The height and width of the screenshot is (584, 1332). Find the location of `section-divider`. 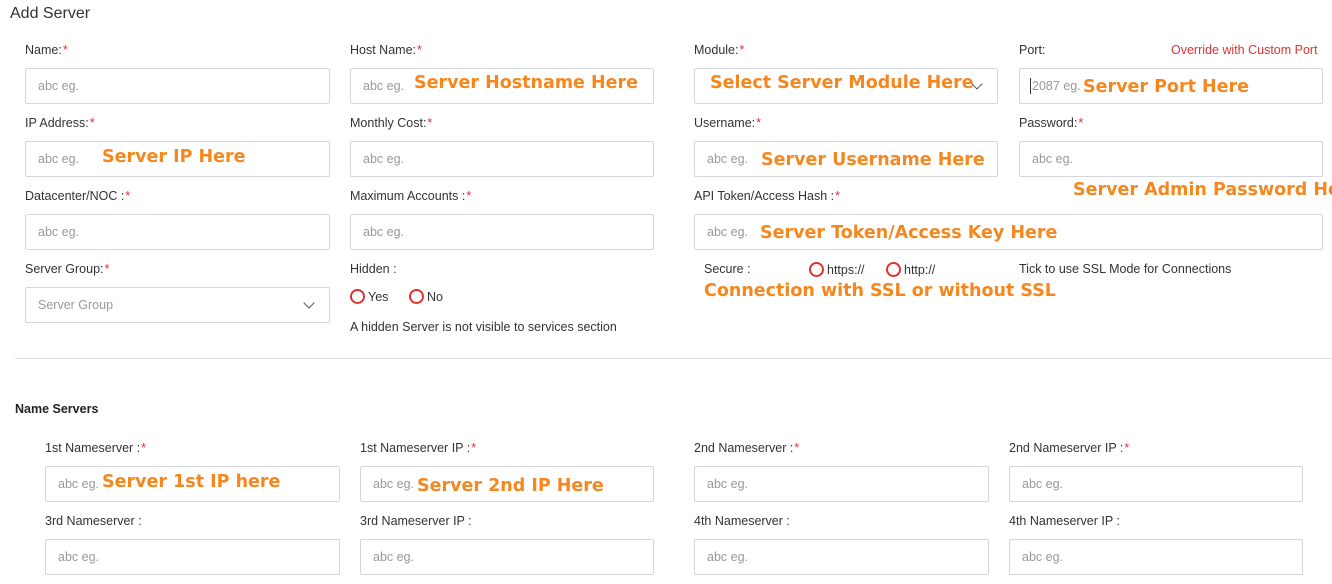

section-divider is located at coordinates (673, 358).